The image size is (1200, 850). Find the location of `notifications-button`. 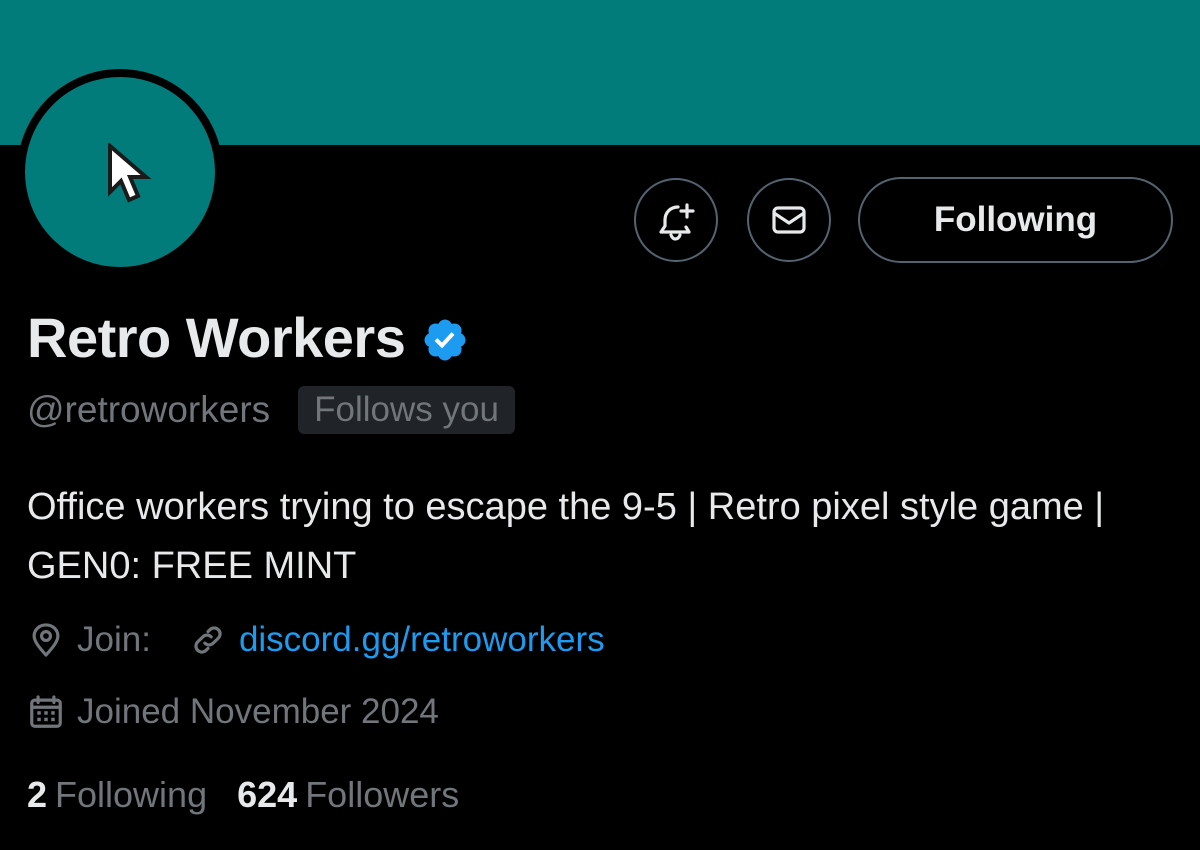

notifications-button is located at coordinates (676, 220).